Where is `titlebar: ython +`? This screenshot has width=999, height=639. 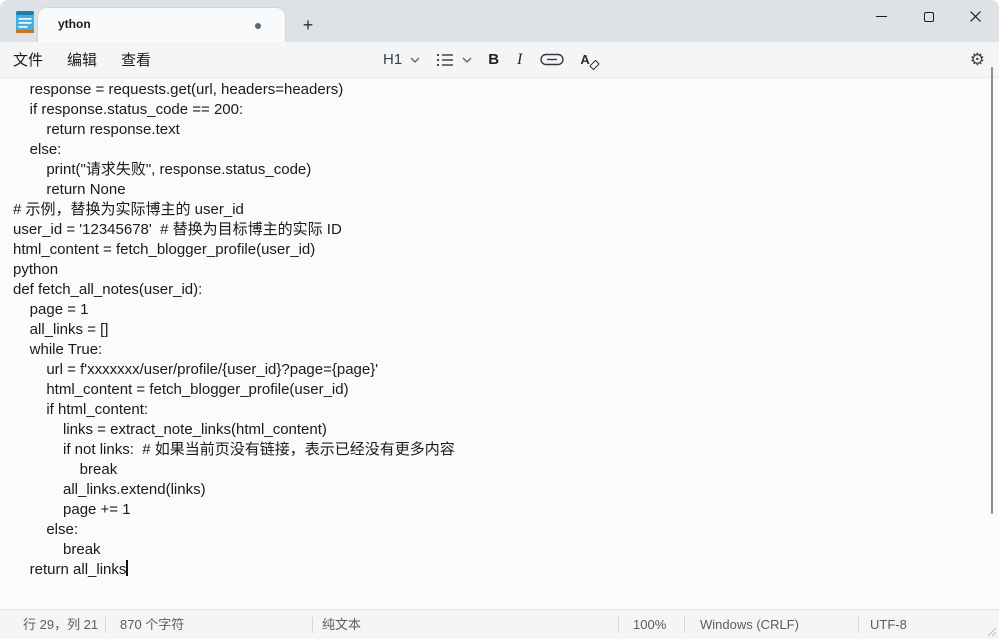
titlebar: ython + is located at coordinates (499, 21).